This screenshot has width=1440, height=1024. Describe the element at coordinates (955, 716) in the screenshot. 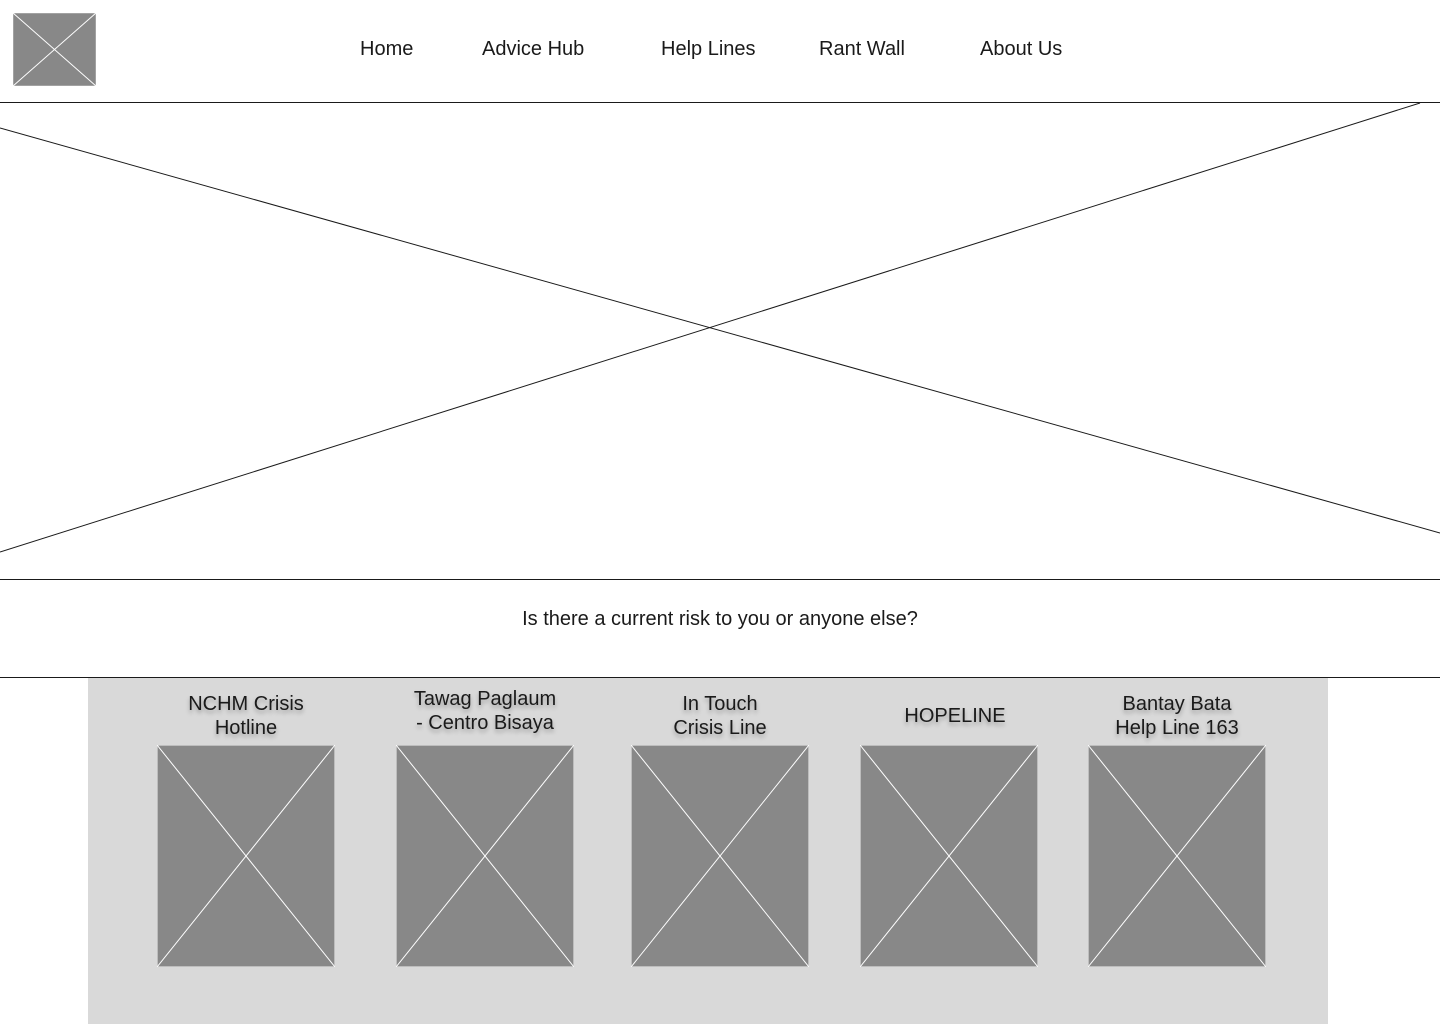

I see `hotline-title: HOPELINE` at that location.